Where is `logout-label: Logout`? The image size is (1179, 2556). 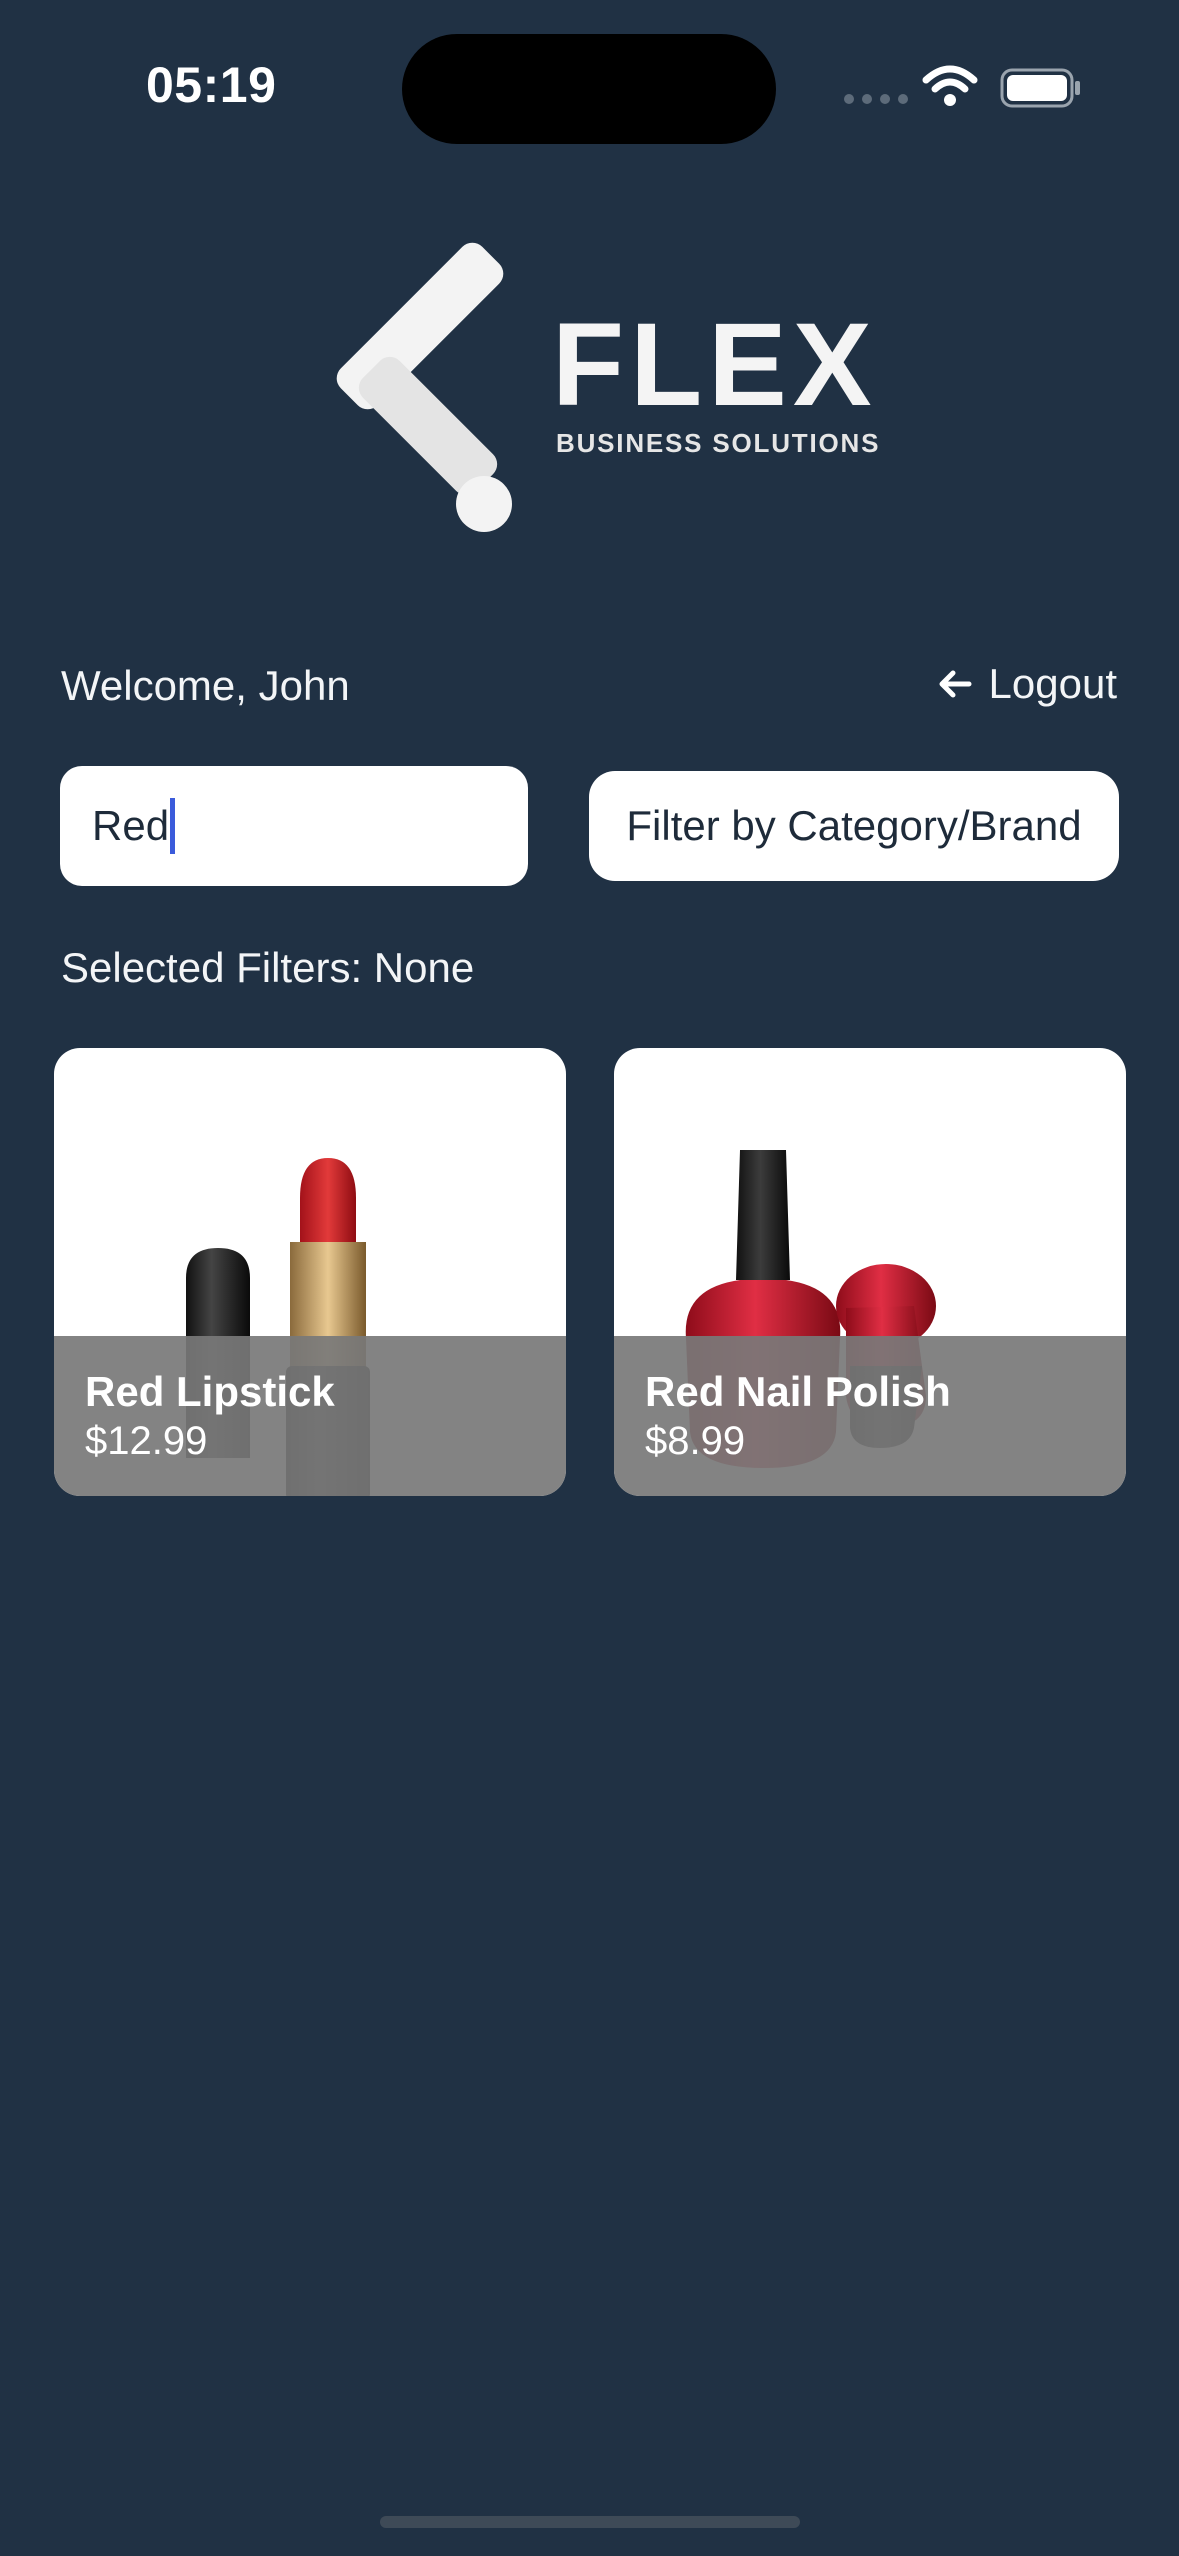
logout-label: Logout is located at coordinates (1052, 683).